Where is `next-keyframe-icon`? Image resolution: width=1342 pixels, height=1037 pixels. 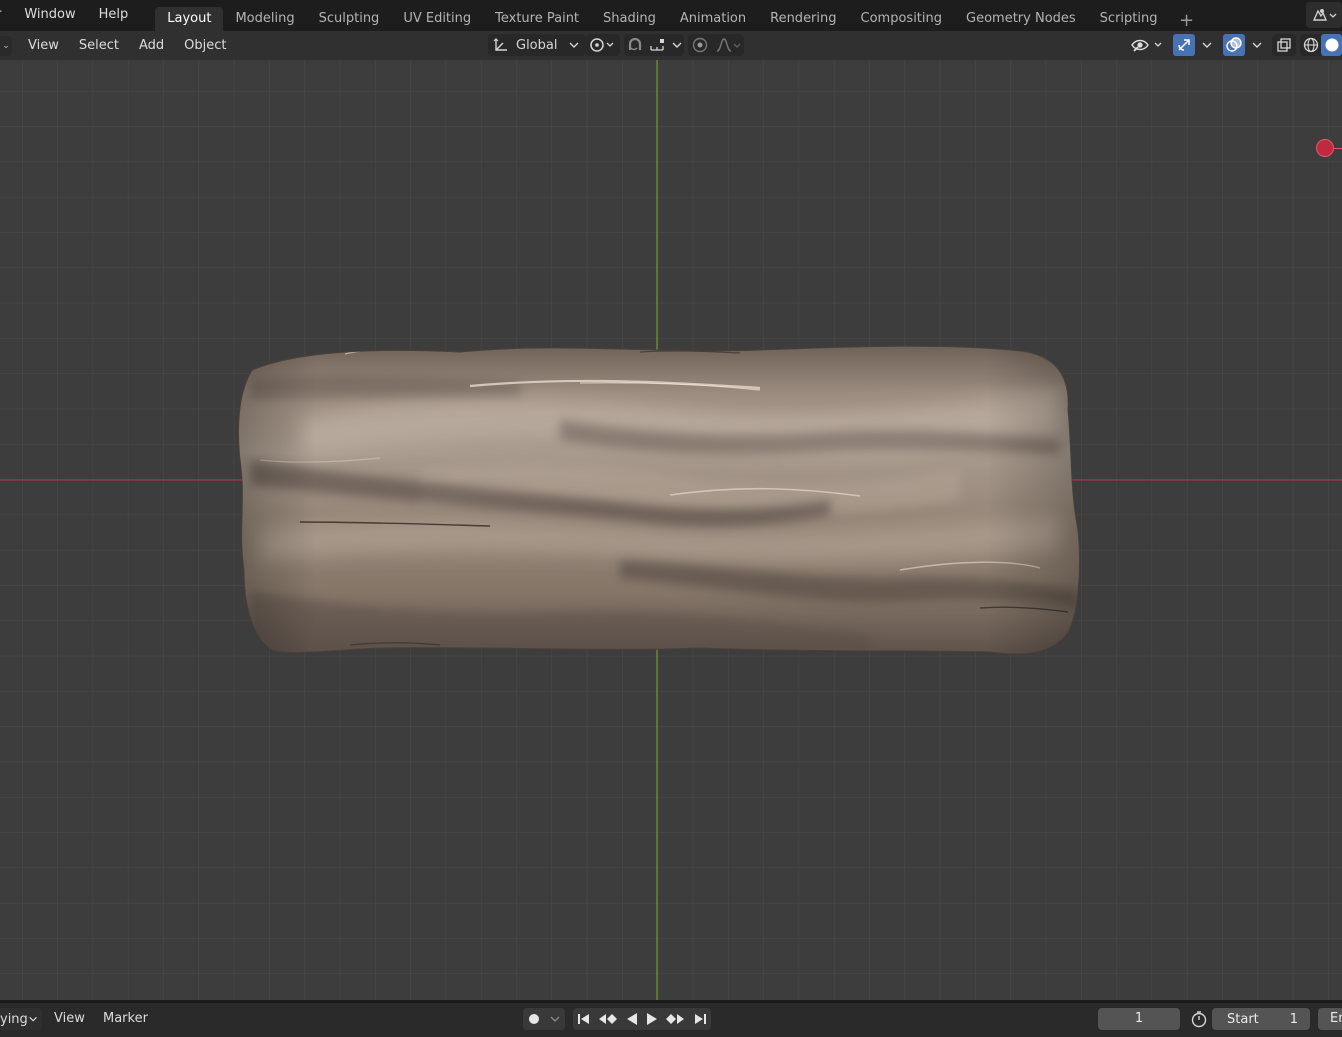
next-keyframe-icon is located at coordinates (675, 1019).